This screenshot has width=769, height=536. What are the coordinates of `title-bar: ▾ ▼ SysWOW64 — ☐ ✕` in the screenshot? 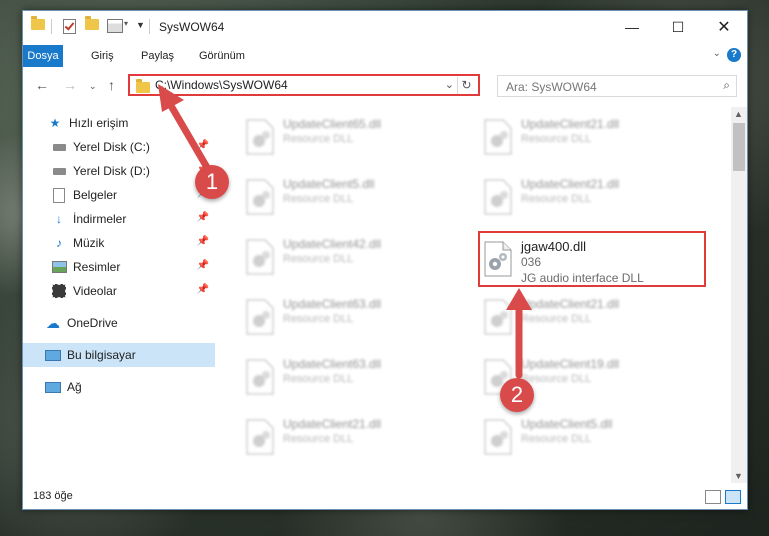 It's located at (385, 27).